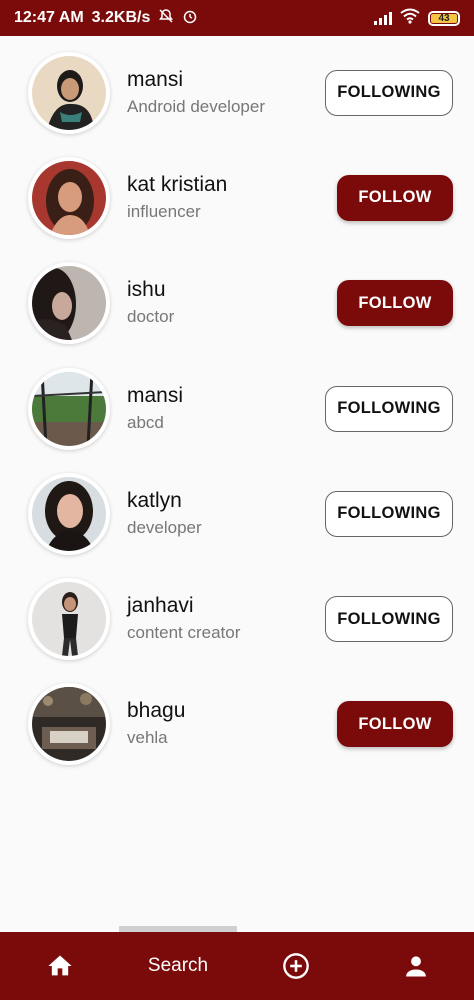 The image size is (474, 1000). I want to click on status-speed: 3.2KB/s, so click(121, 17).